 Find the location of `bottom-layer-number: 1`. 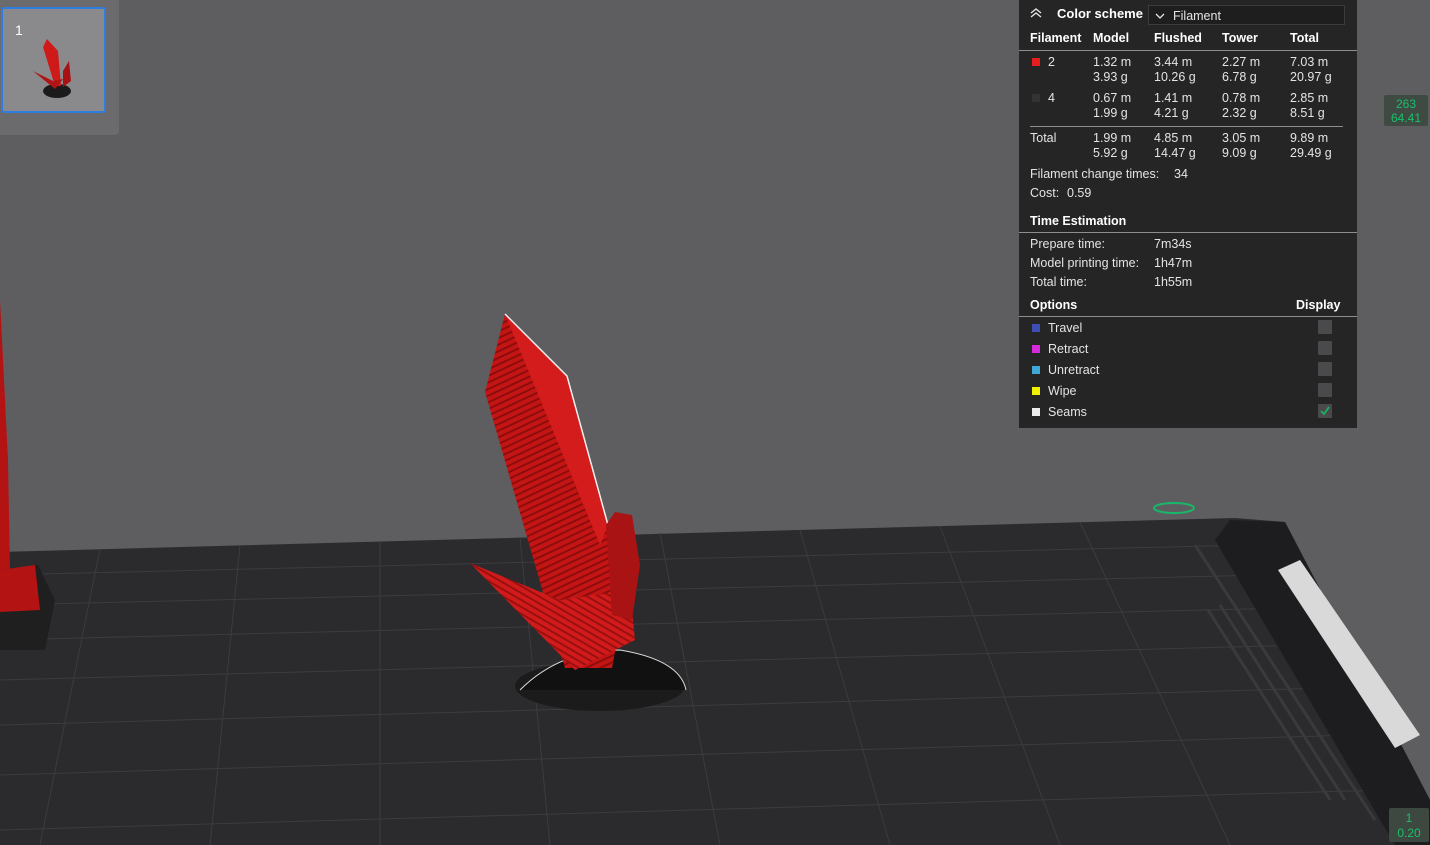

bottom-layer-number: 1 is located at coordinates (1409, 818).